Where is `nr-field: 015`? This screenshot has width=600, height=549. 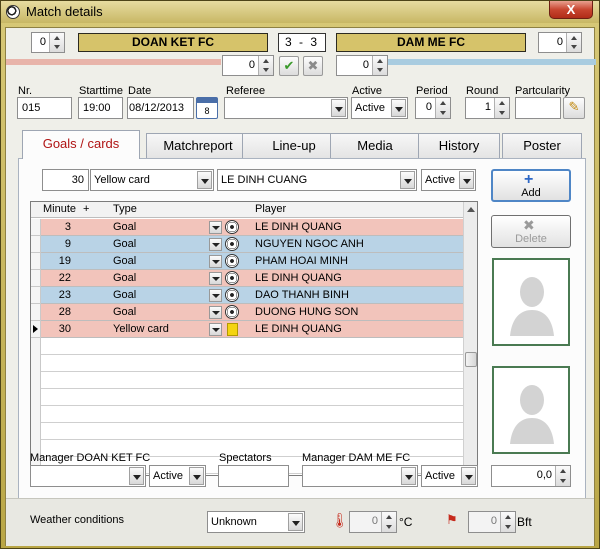 nr-field: 015 is located at coordinates (44, 108).